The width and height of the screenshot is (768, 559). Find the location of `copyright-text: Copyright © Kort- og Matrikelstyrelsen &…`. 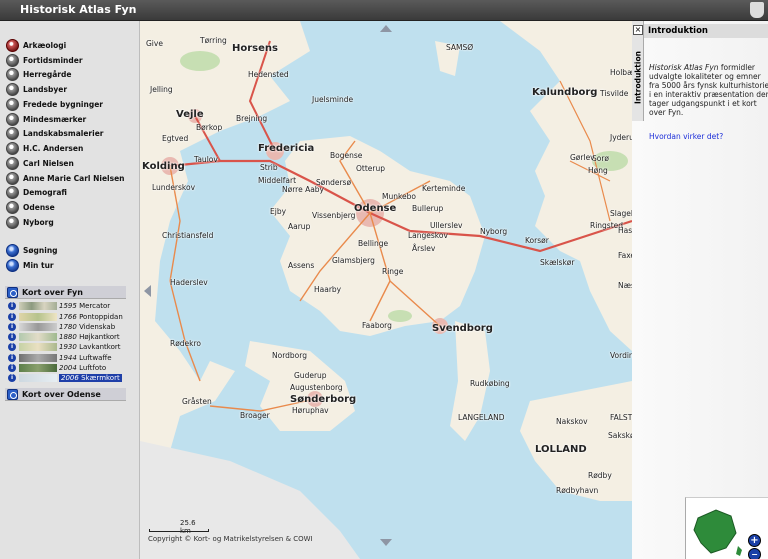

copyright-text: Copyright © Kort- og Matrikelstyrelsen &… is located at coordinates (230, 539).